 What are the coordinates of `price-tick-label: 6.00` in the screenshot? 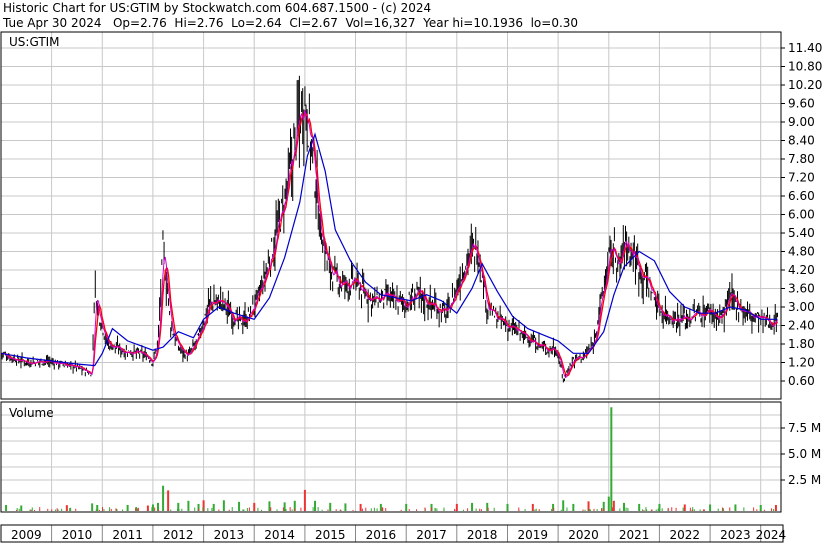 It's located at (801, 215).